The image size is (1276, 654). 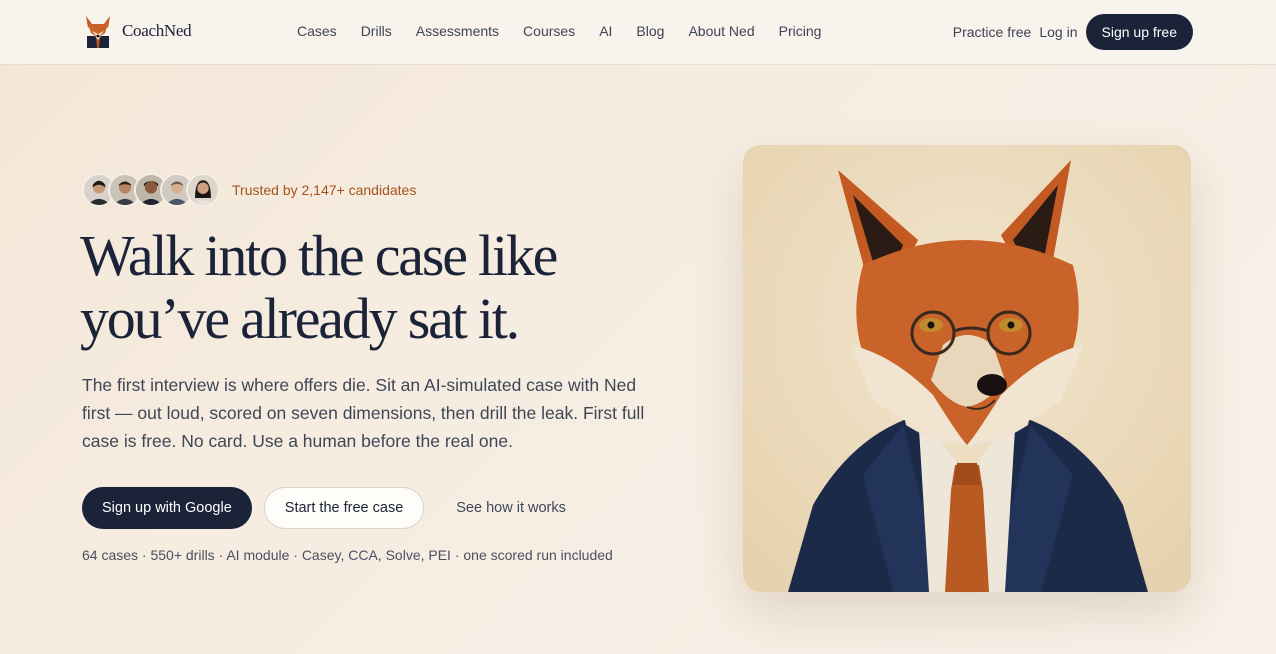 I want to click on trusted-badge: Trusted by 2,147+ candidates, so click(x=249, y=190).